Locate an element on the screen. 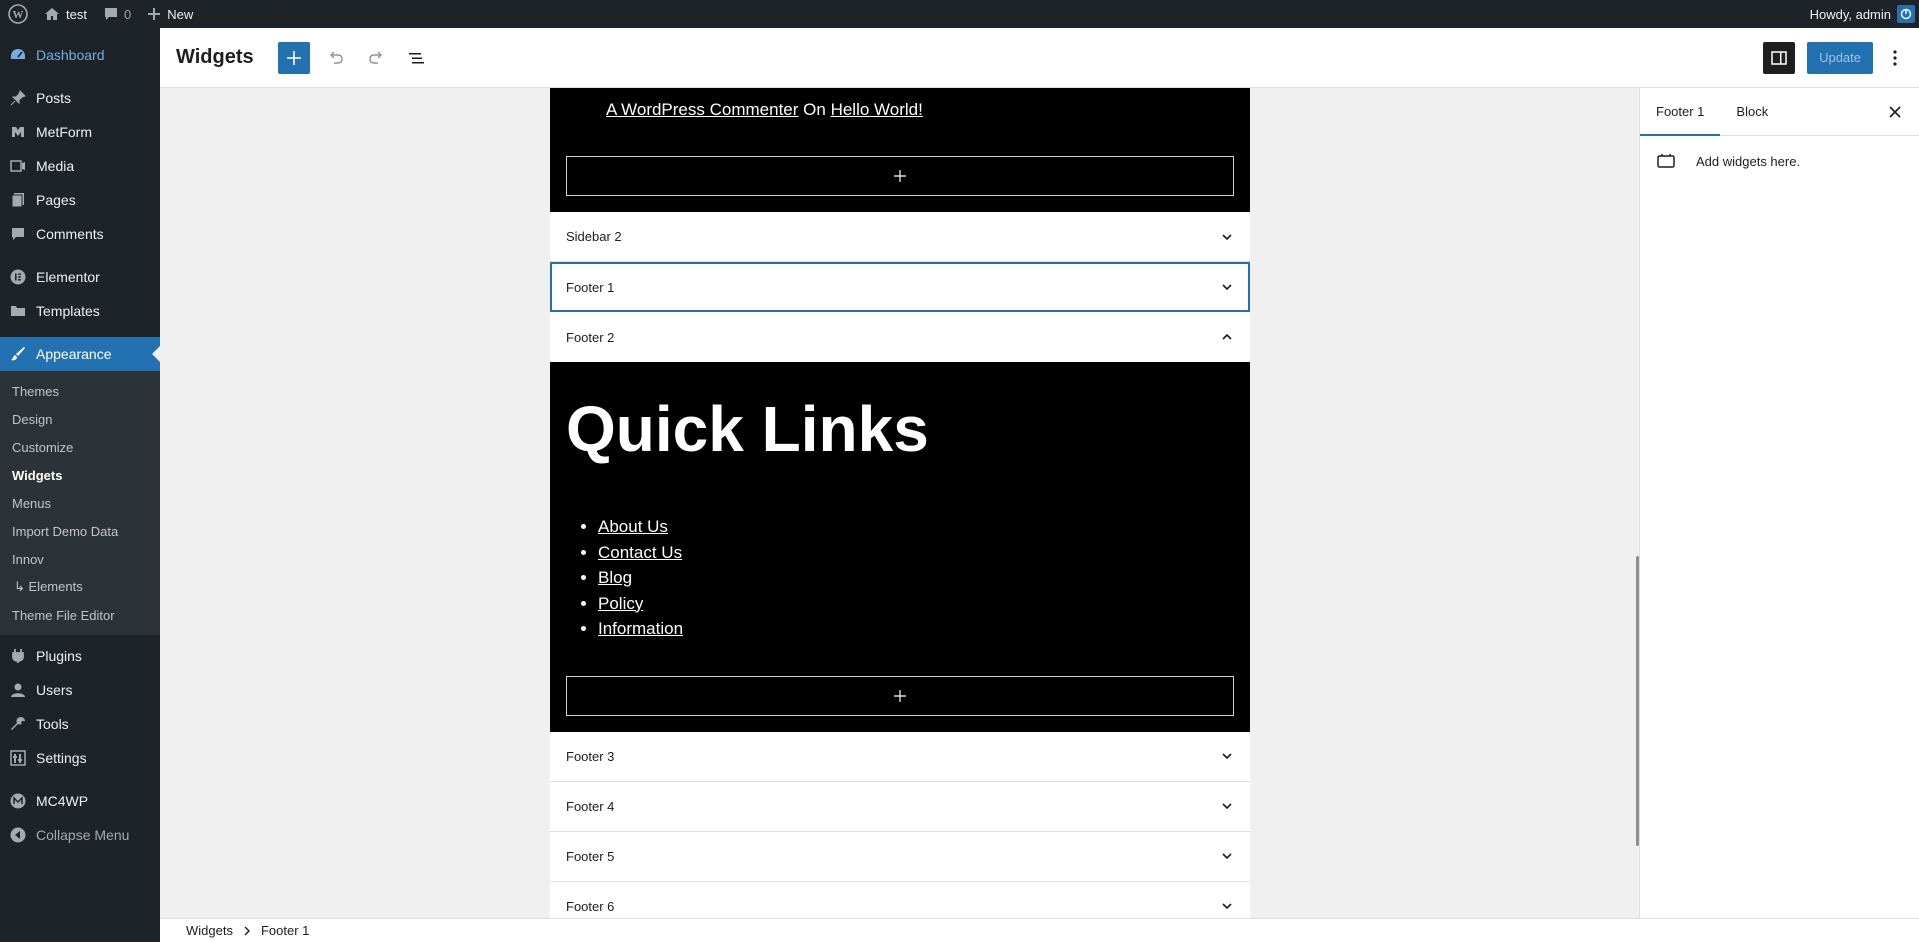 The width and height of the screenshot is (1919, 942). widget-area-title: Footer 1 is located at coordinates (590, 287).